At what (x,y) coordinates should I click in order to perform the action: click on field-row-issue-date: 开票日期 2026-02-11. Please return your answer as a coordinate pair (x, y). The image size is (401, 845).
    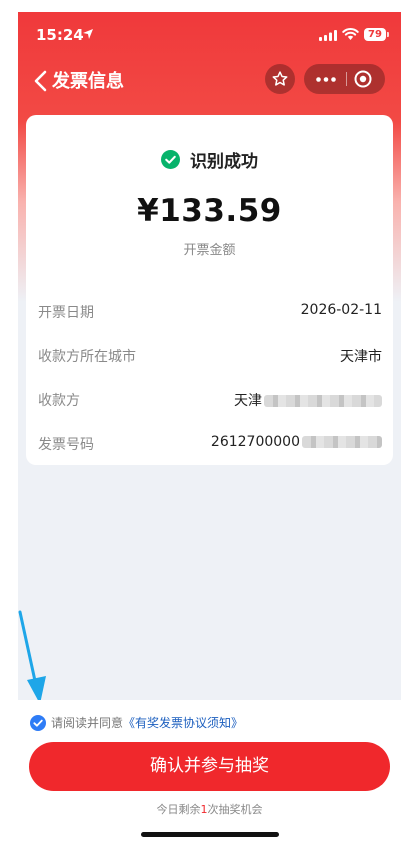
    Looking at the image, I should click on (210, 312).